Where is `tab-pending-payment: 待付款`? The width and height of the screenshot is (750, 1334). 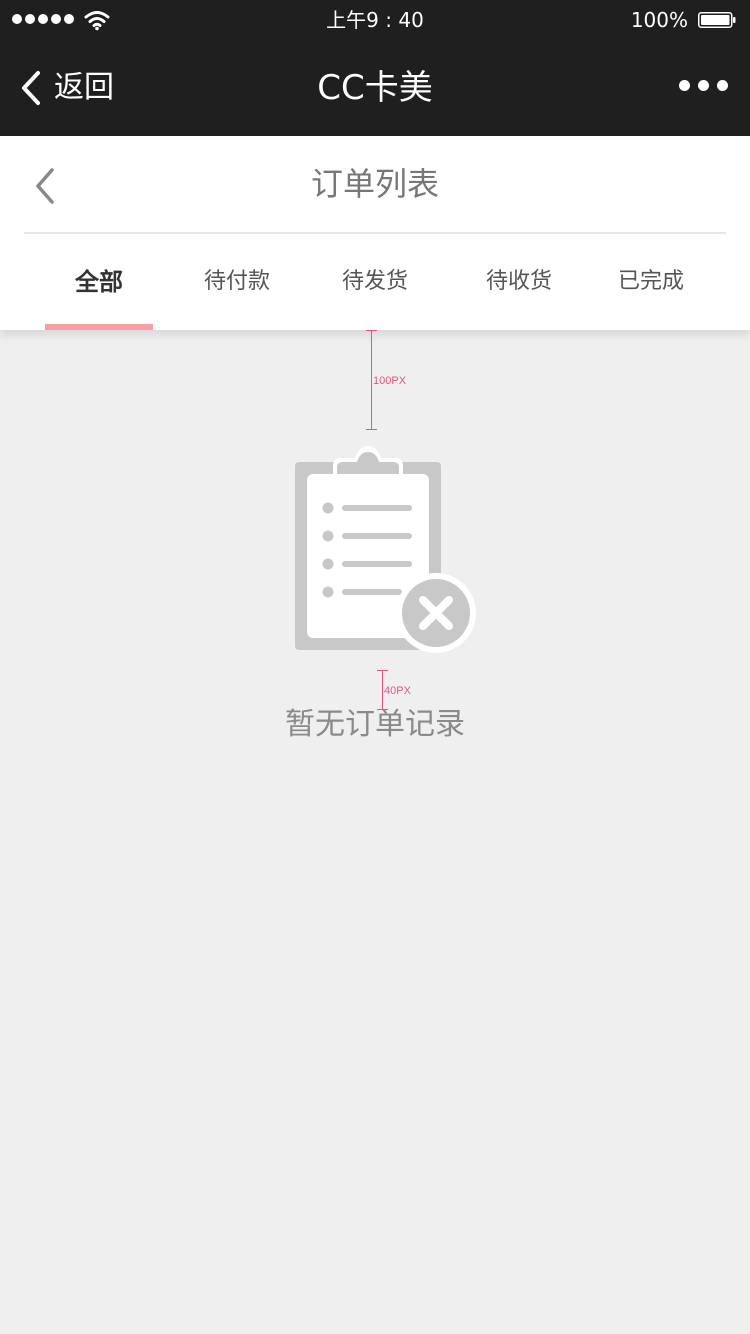
tab-pending-payment: 待付款 is located at coordinates (237, 282).